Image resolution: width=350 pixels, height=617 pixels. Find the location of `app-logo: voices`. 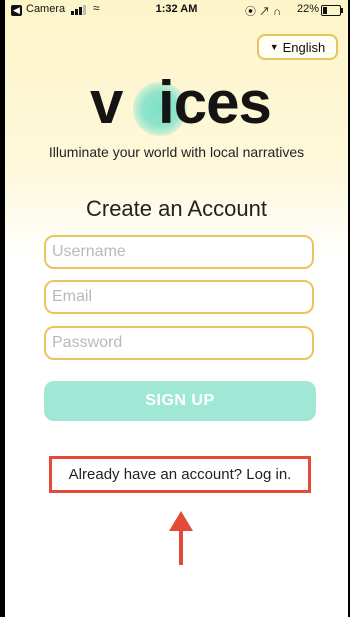

app-logo: voices is located at coordinates (190, 103).